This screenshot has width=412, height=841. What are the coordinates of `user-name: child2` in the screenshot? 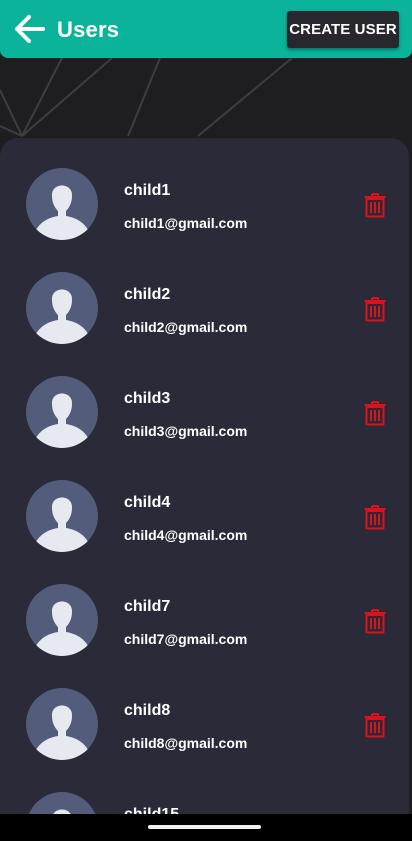 It's located at (147, 294).